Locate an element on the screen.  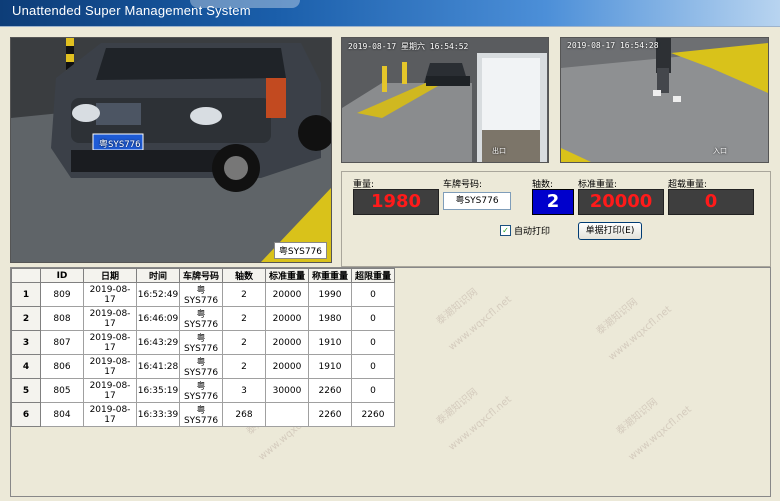
table-header-row: ID 日期 时间 车牌号码 轴数 标准重量 称重重量 超限重量 is located at coordinates (203, 275).